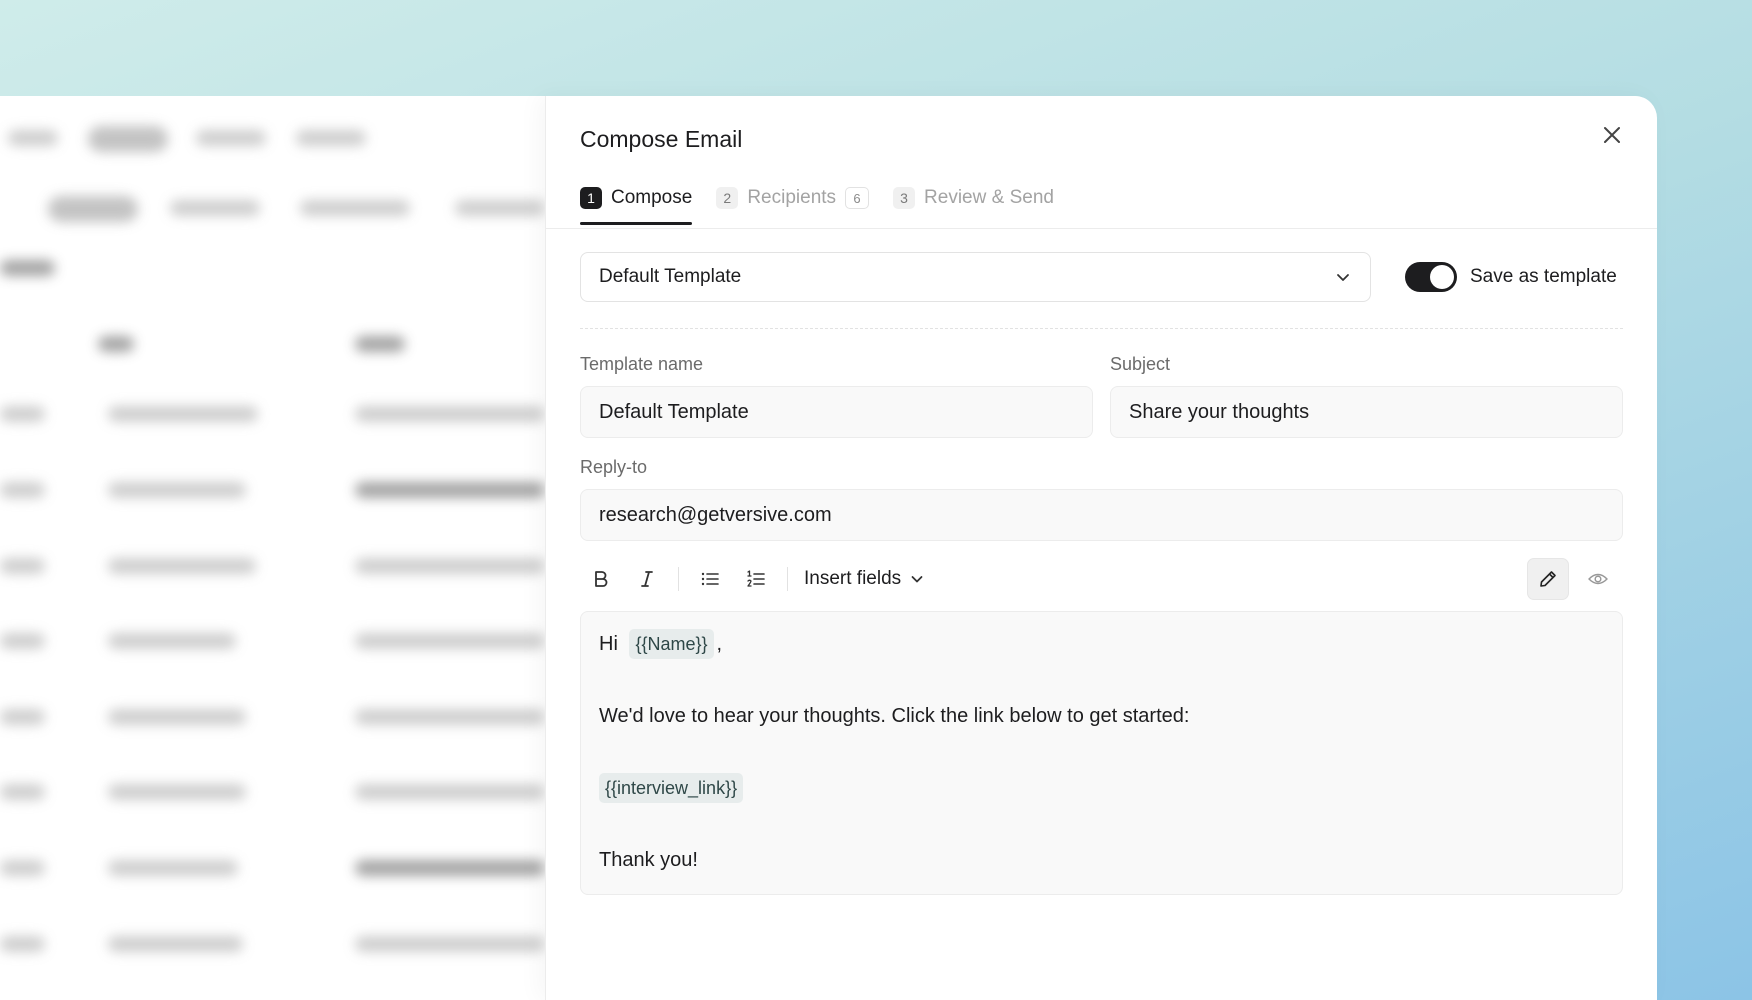  Describe the element at coordinates (1366, 412) in the screenshot. I see `subject-input` at that location.